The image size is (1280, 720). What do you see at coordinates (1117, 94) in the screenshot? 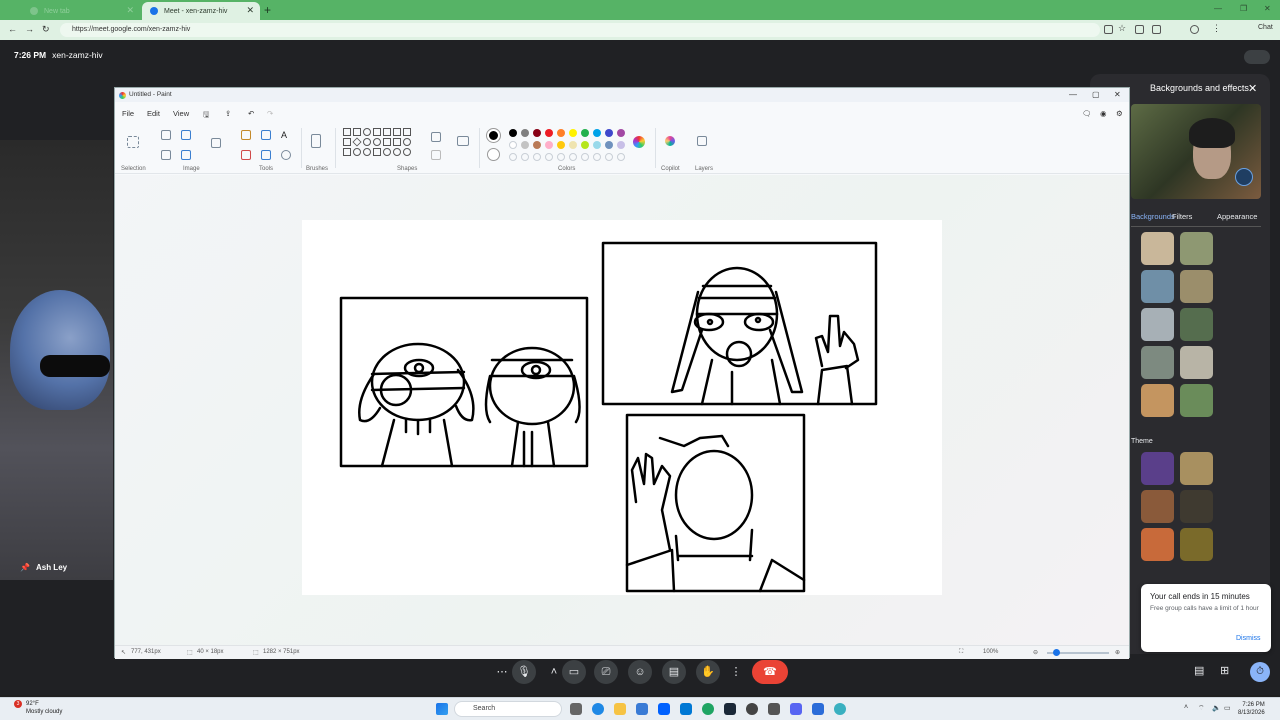
I see `close-window-icon: ✕` at bounding box center [1117, 94].